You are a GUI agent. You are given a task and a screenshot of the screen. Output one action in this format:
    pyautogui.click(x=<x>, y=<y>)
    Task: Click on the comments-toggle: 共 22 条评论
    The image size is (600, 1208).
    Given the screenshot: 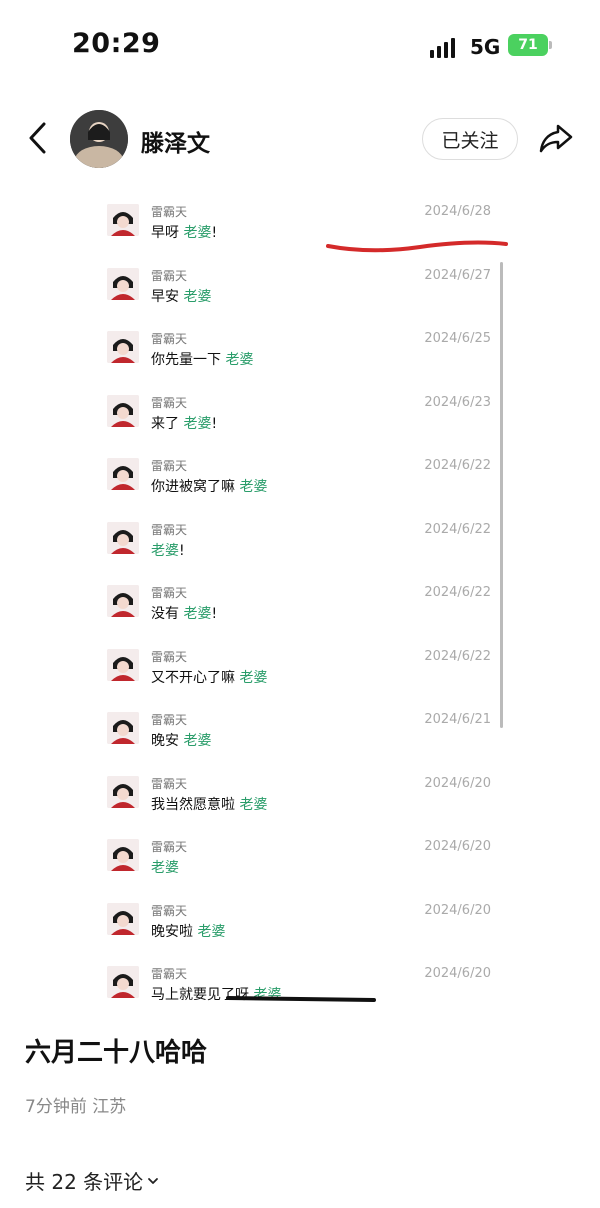 What is the action you would take?
    pyautogui.click(x=92, y=1180)
    